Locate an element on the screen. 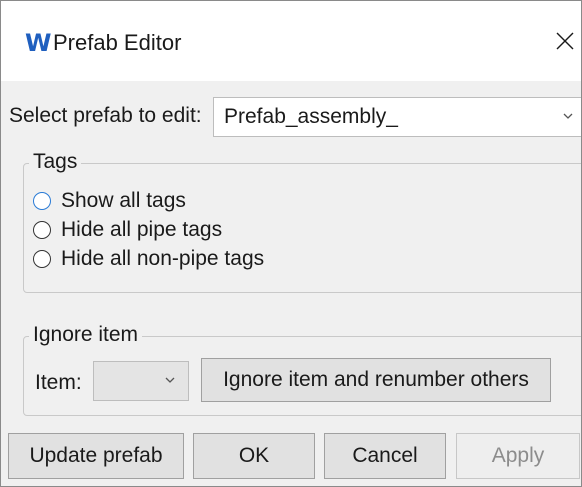 The width and height of the screenshot is (582, 487). item-select is located at coordinates (141, 381).